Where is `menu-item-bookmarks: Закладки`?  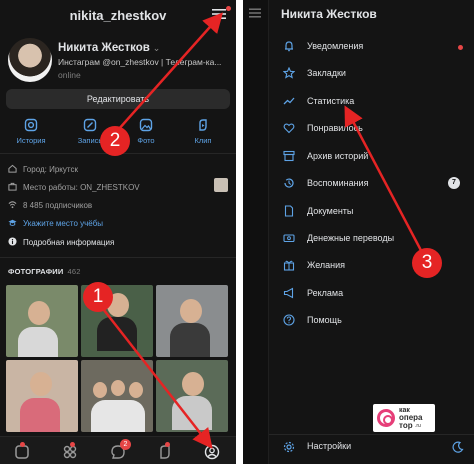 menu-item-bookmarks: Закладки is located at coordinates (373, 73).